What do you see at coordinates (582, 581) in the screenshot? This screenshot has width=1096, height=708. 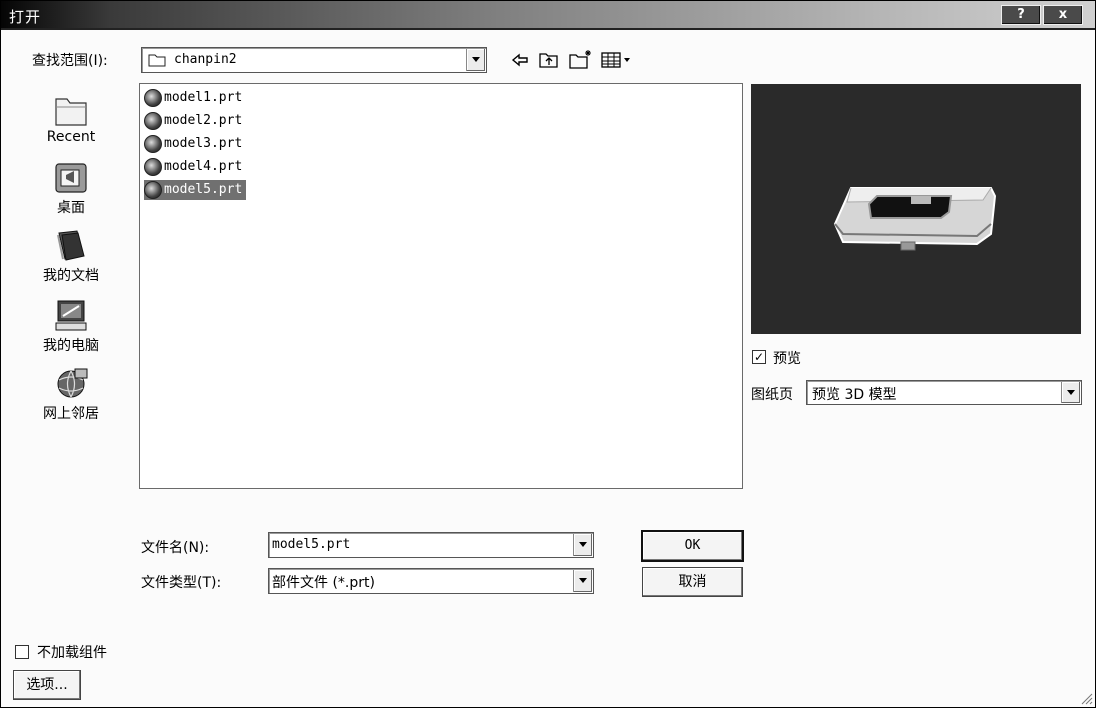 I see `filetype-dropdown-button` at bounding box center [582, 581].